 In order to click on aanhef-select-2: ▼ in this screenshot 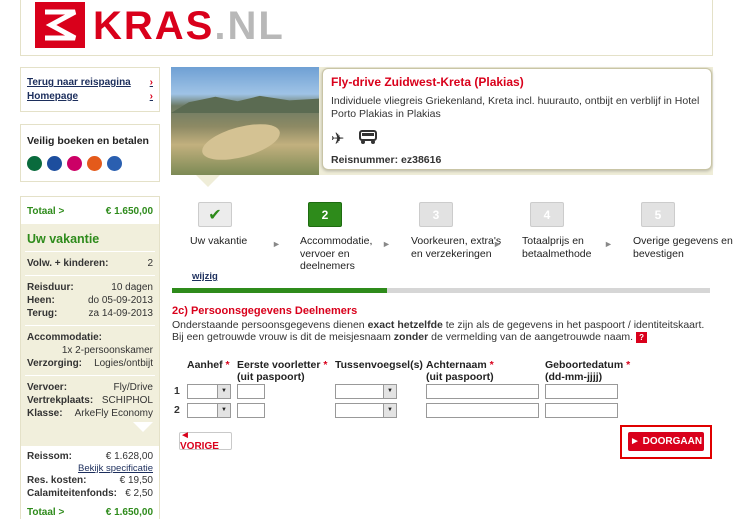, I will do `click(209, 410)`.